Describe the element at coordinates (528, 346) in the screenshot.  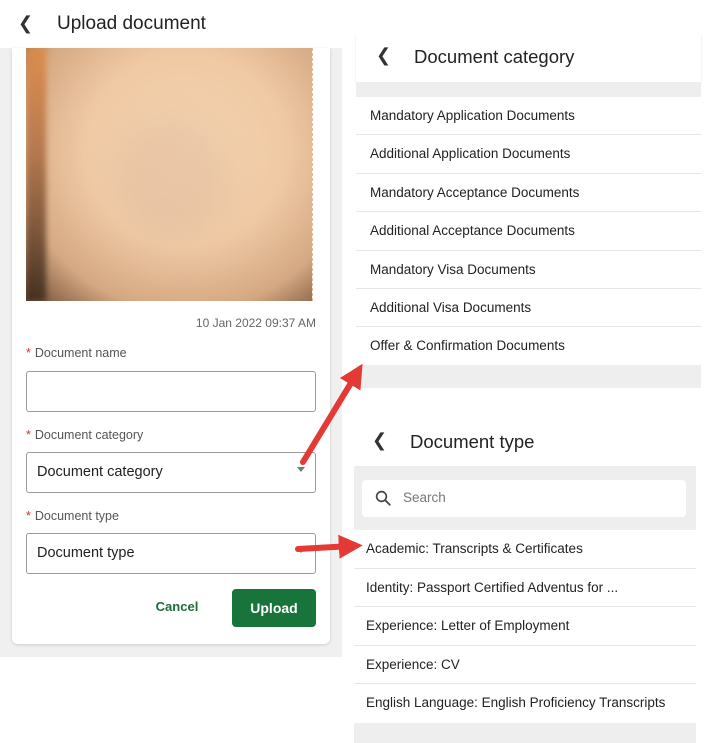
I see `category-item-offer-confirmation: Offer & Confirmation Documents` at that location.